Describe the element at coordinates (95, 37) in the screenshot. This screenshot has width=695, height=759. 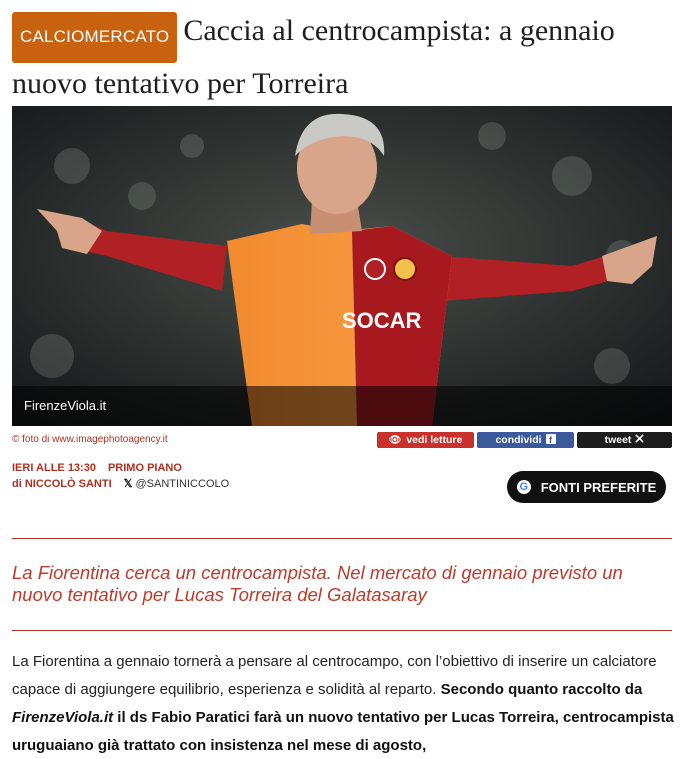
I see `category-badge: CALCIOMERCATO` at that location.